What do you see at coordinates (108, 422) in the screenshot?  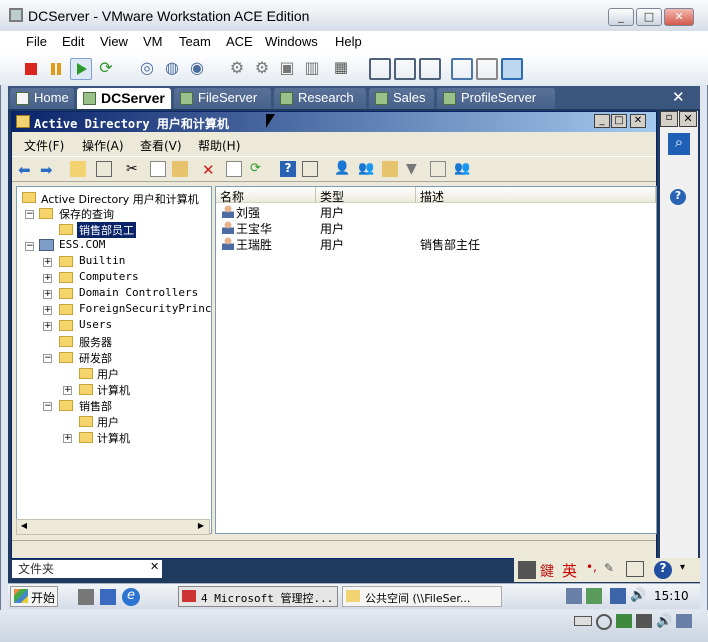 I see `tree-node-sales-users: 用户` at bounding box center [108, 422].